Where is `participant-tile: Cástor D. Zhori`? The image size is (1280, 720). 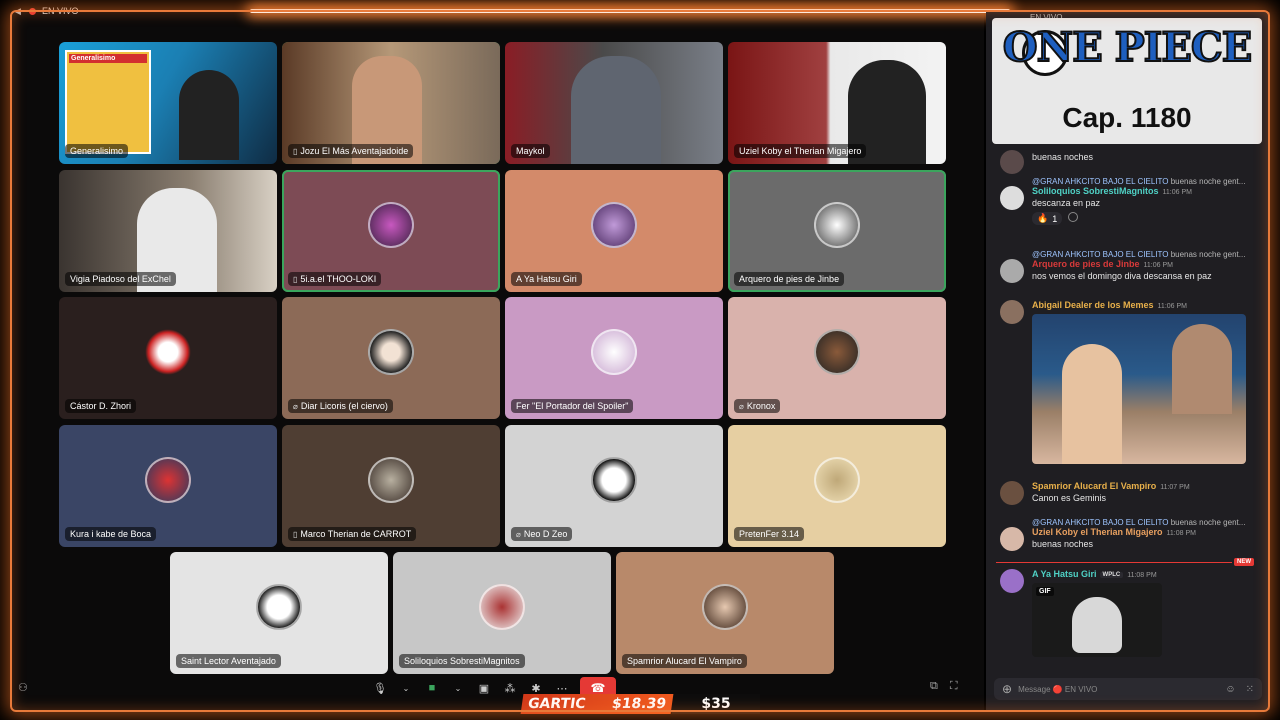 participant-tile: Cástor D. Zhori is located at coordinates (168, 358).